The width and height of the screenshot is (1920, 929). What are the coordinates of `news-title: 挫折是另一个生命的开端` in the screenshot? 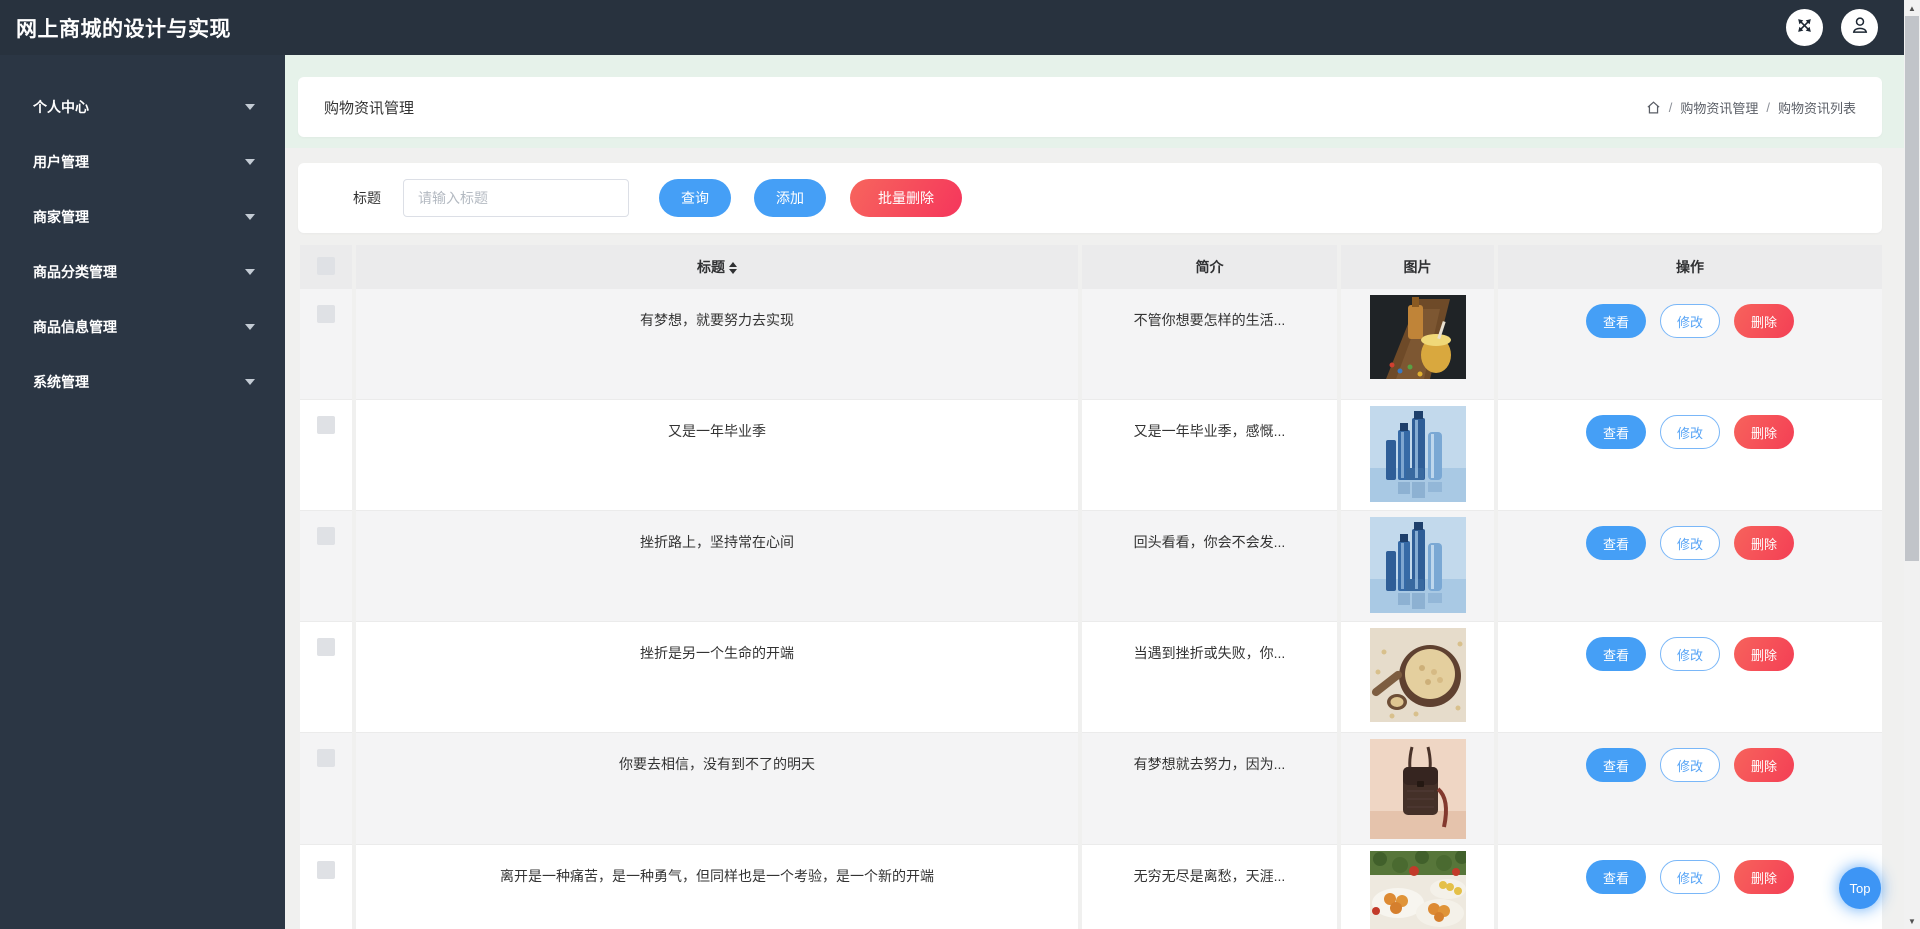 It's located at (717, 653).